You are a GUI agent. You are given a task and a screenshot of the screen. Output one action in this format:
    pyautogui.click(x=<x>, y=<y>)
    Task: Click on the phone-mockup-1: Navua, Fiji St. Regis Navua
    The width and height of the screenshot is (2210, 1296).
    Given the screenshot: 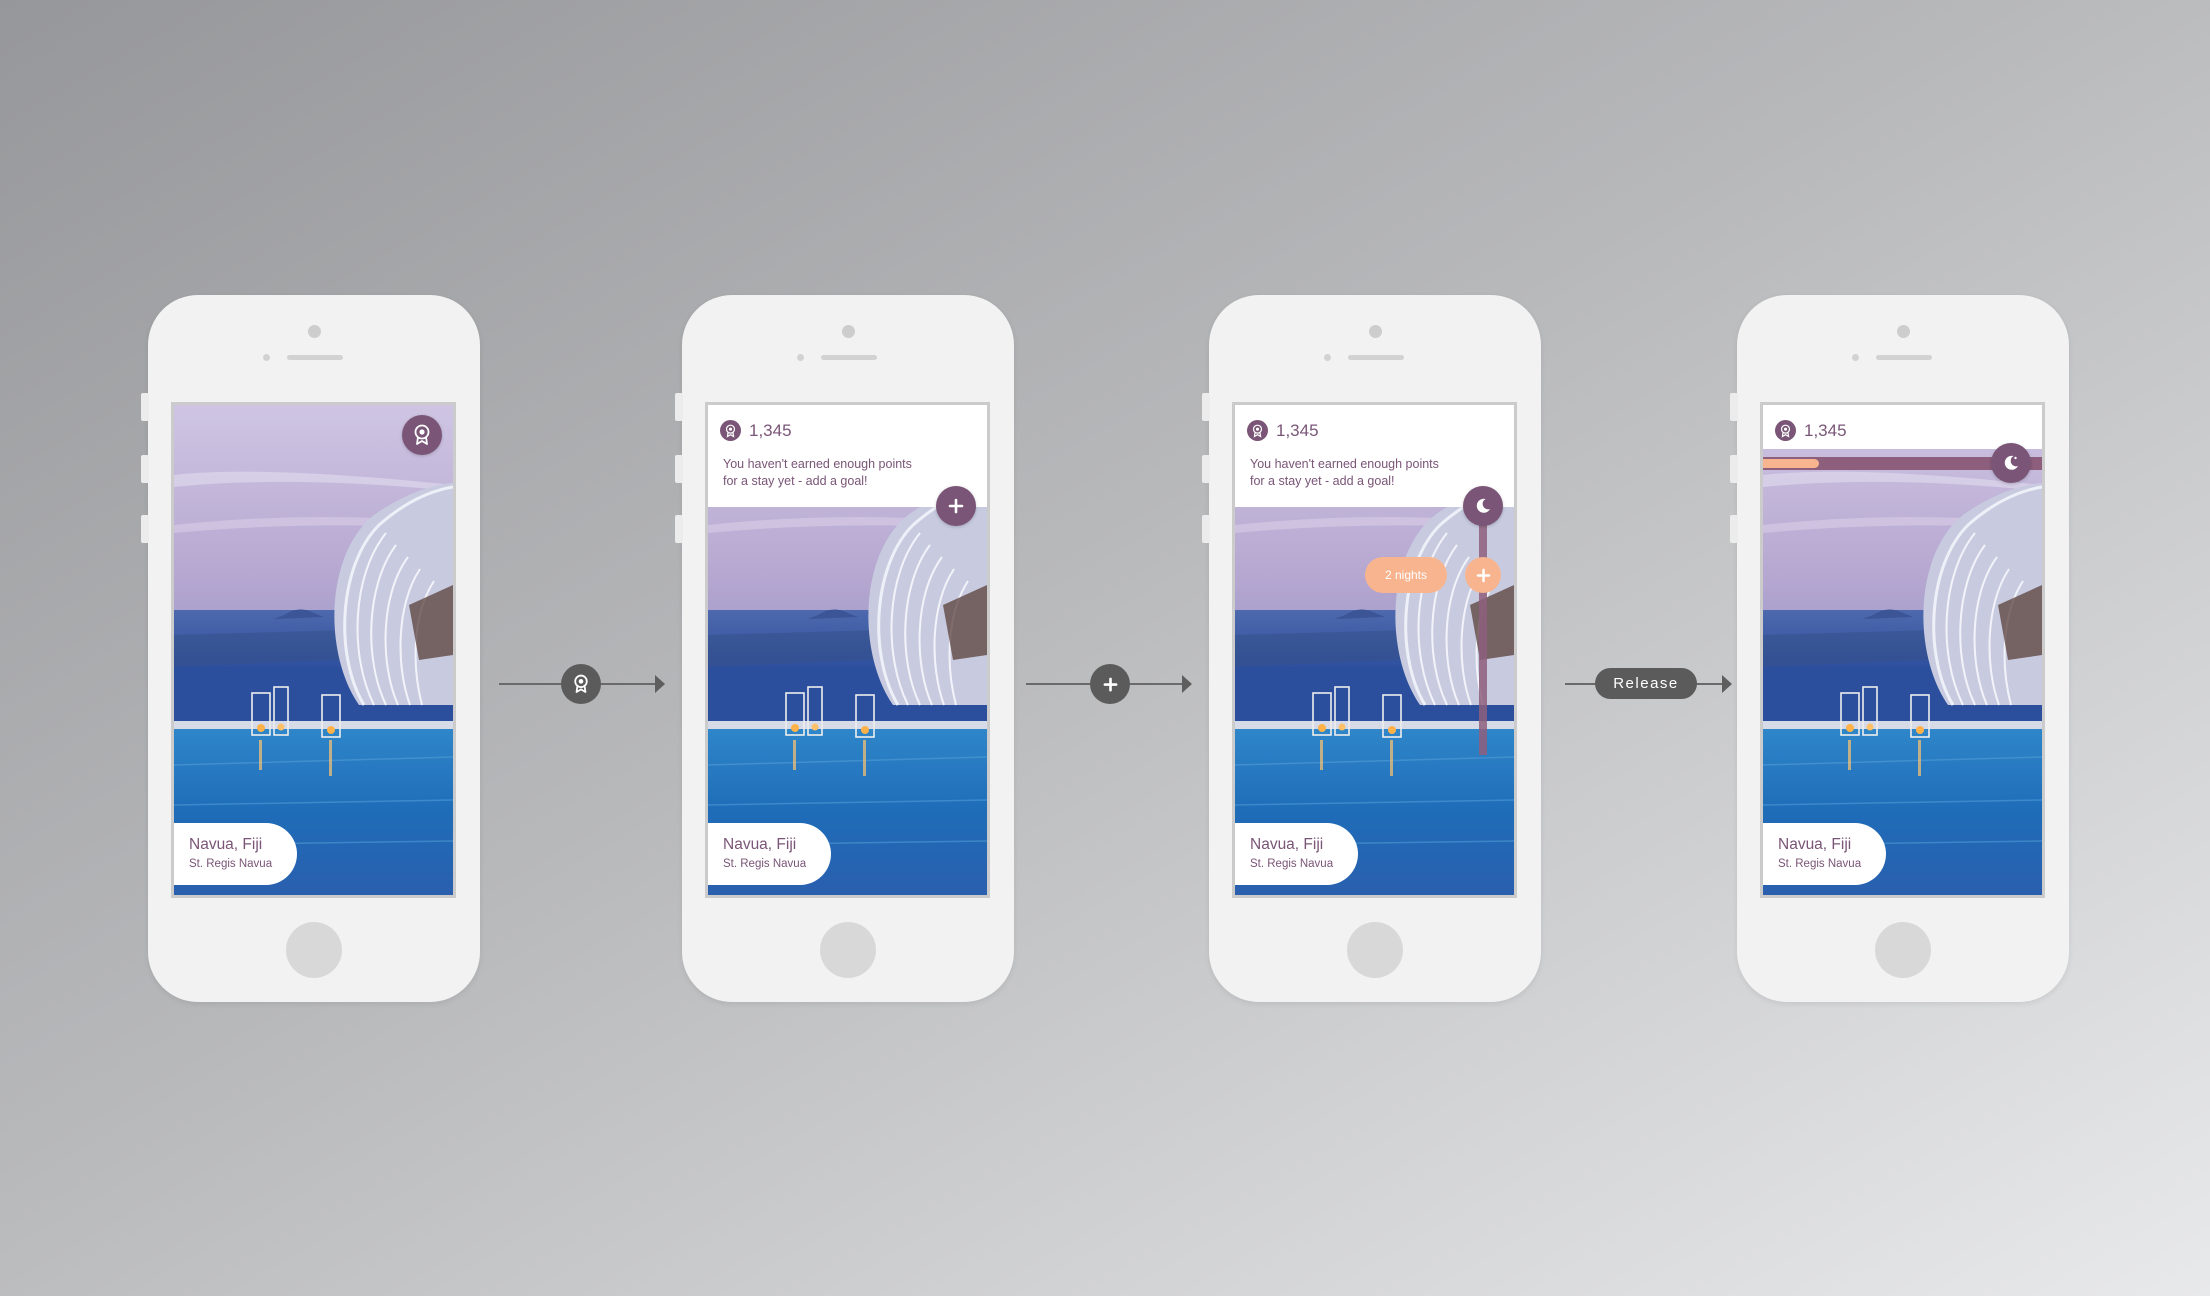 What is the action you would take?
    pyautogui.click(x=310, y=648)
    